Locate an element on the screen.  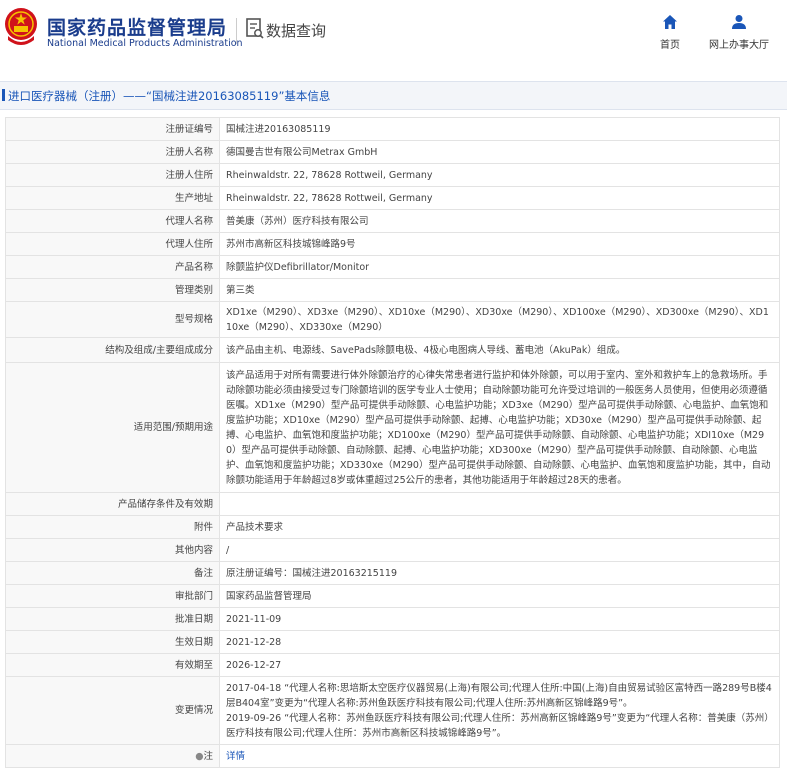
table-row: 生效日期 2021-12-28 is located at coordinates (392, 642).